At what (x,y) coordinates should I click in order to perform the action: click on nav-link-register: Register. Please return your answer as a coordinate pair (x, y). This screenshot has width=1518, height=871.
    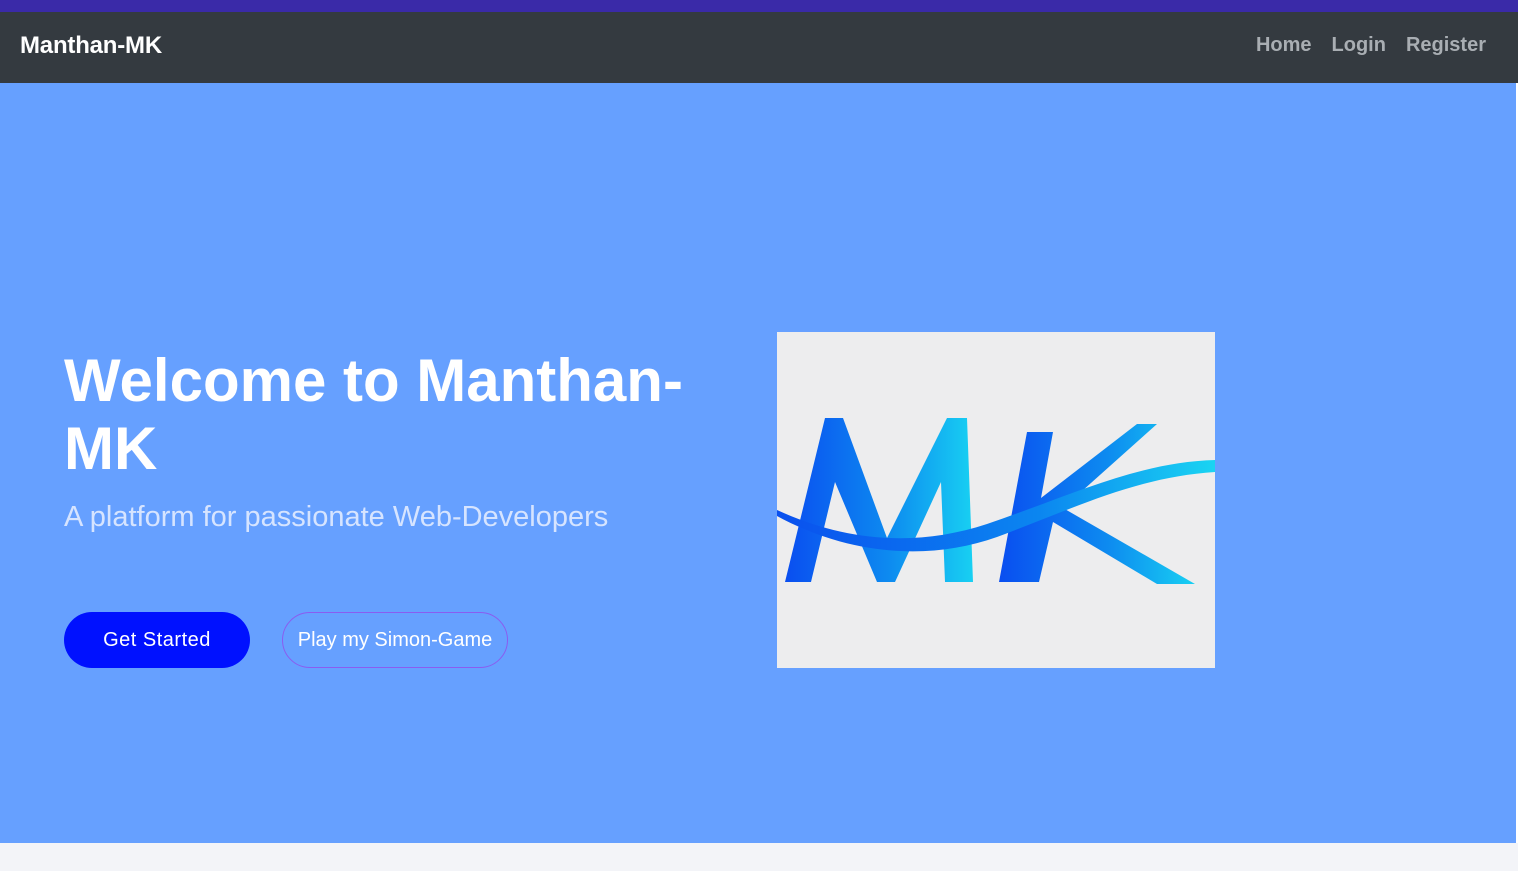
    Looking at the image, I should click on (1446, 45).